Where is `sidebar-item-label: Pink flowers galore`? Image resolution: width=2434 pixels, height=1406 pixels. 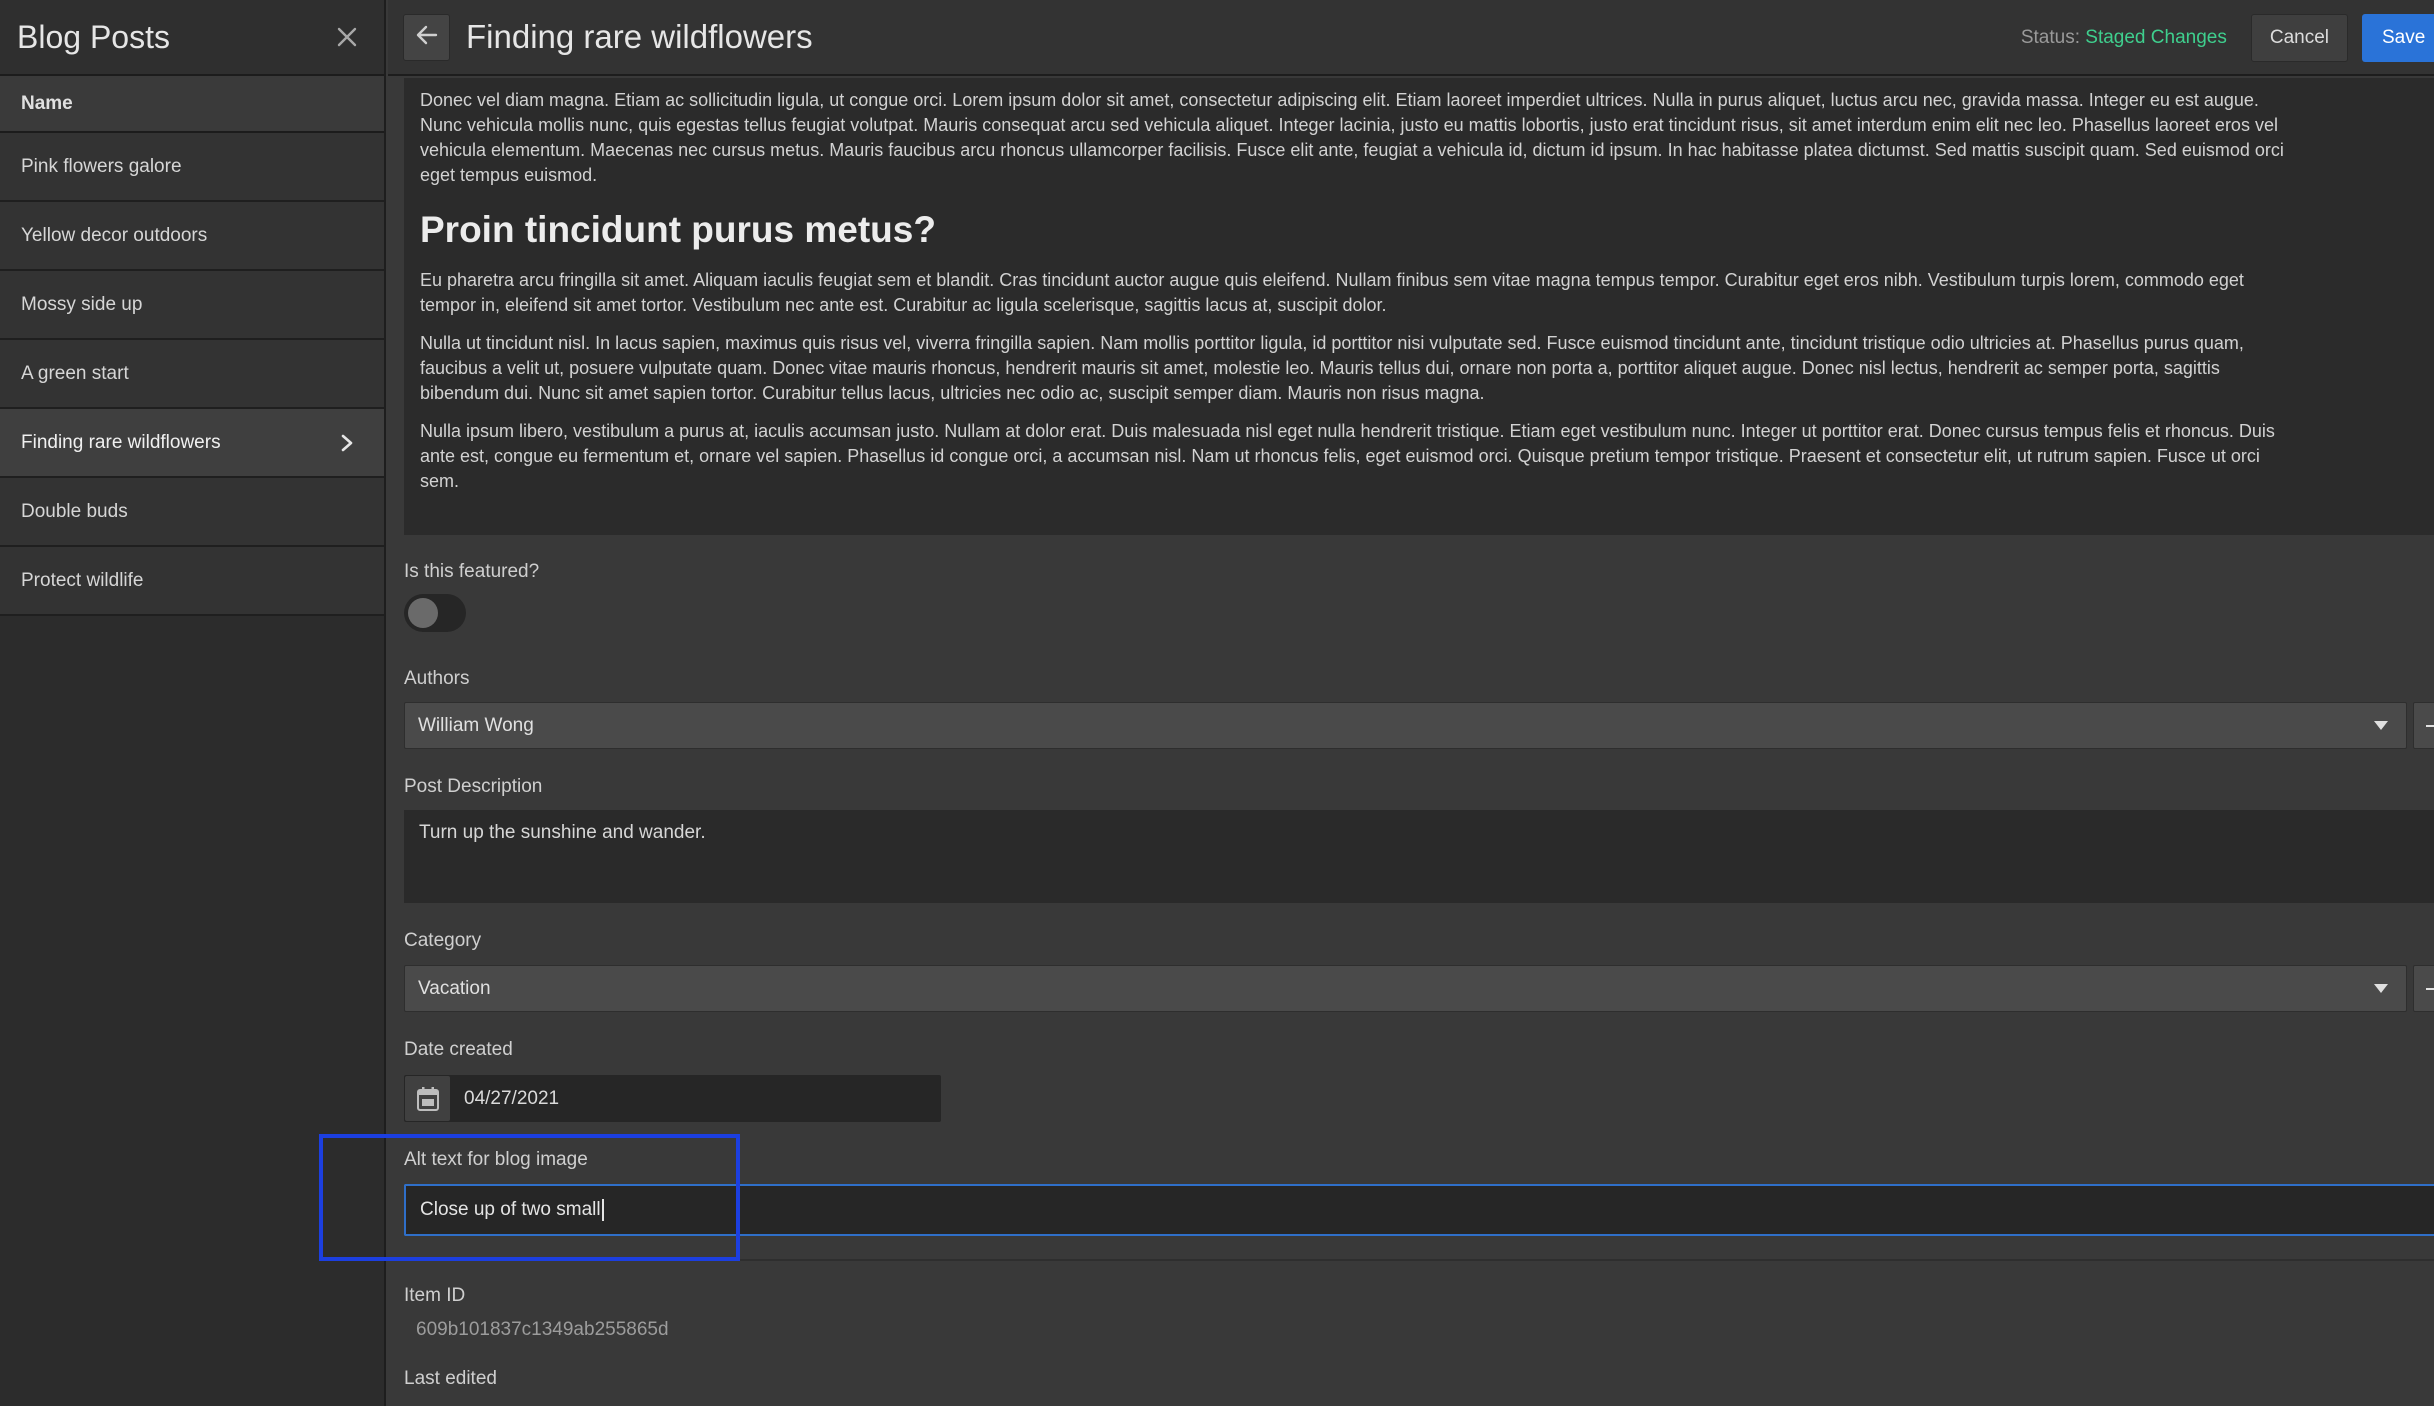 sidebar-item-label: Pink flowers galore is located at coordinates (101, 166).